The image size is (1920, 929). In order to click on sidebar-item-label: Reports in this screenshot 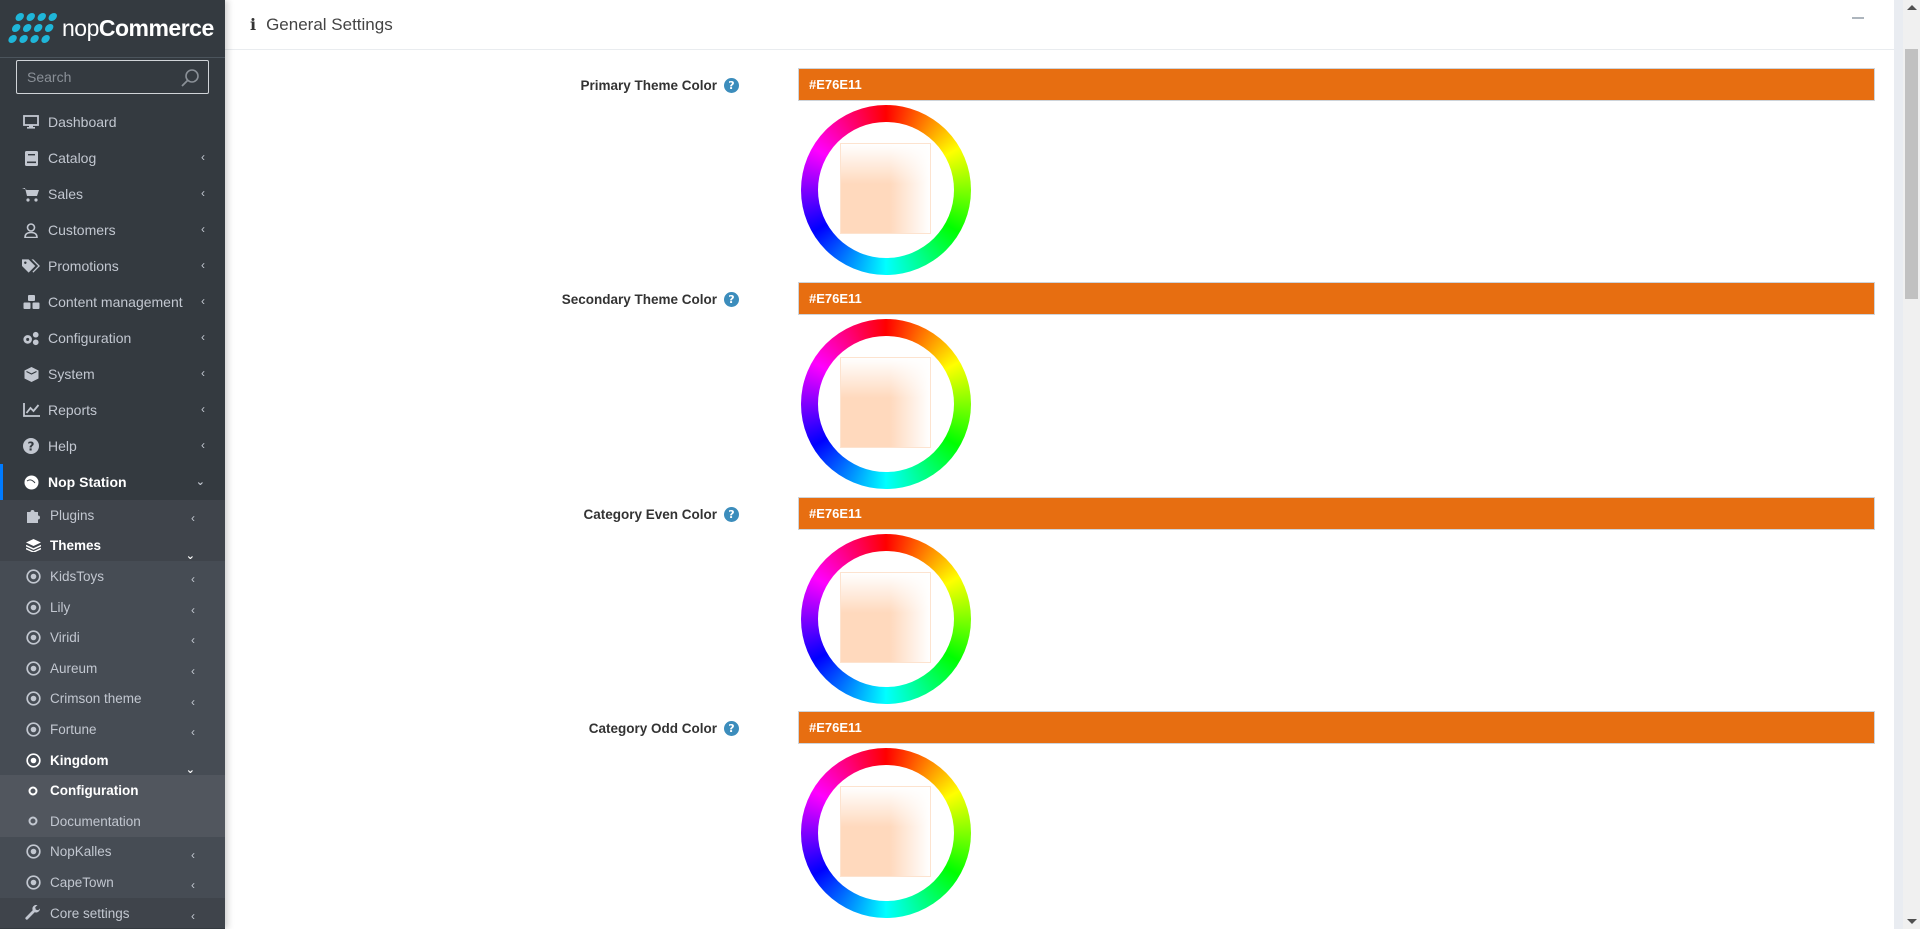, I will do `click(73, 410)`.